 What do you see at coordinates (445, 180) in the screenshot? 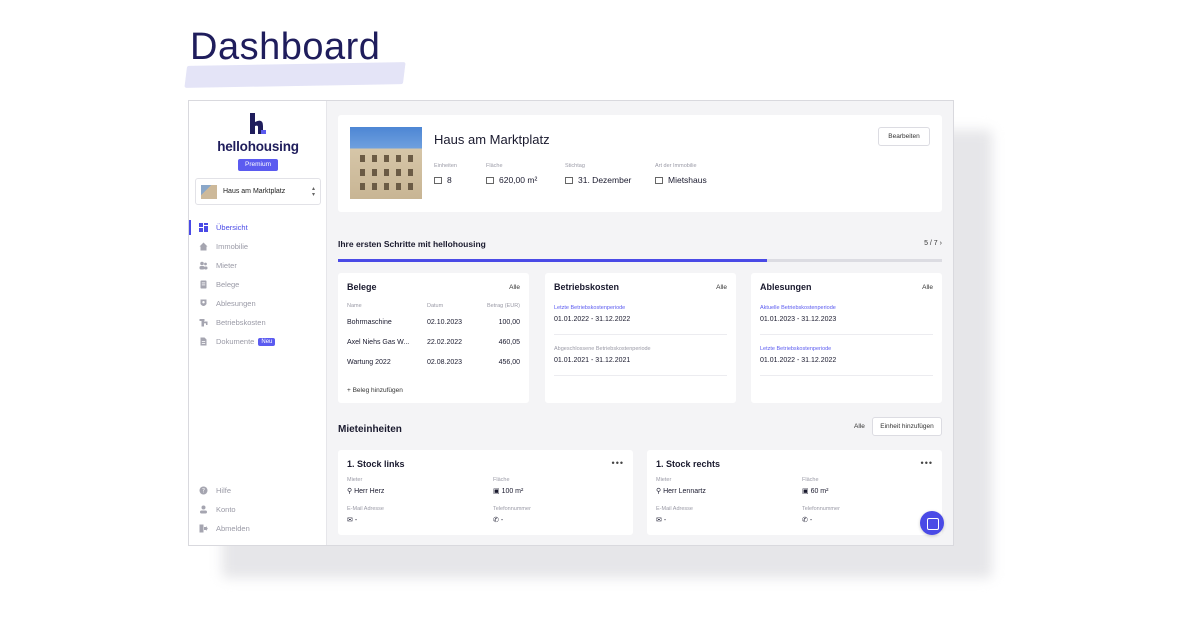
I see `meta-value-wrap: 8` at bounding box center [445, 180].